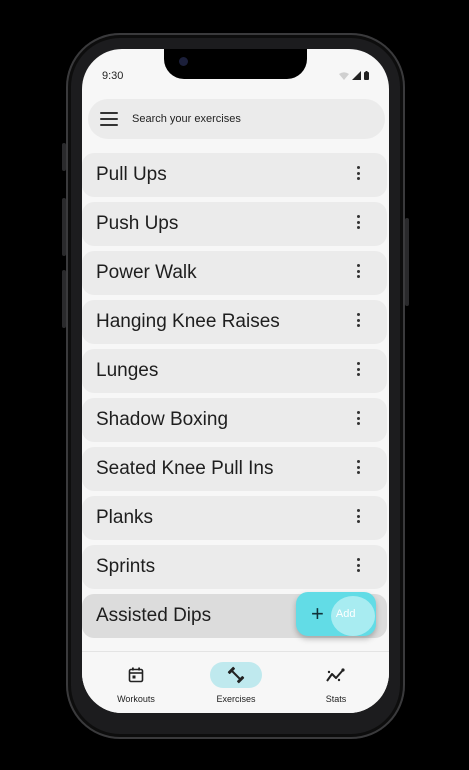 This screenshot has height=770, width=469. I want to click on exercise-label: Push Ups, so click(137, 223).